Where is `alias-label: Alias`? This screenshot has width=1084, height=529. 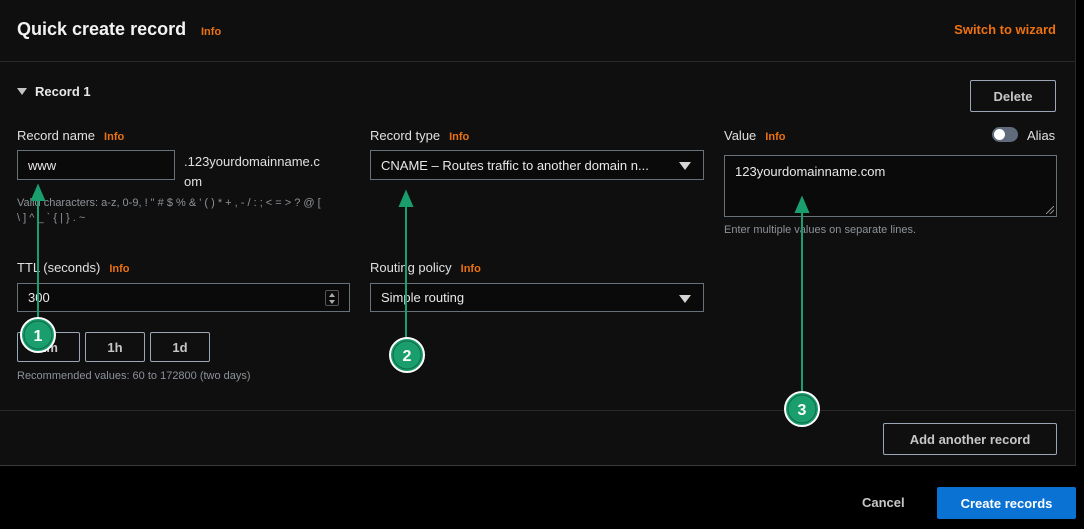
alias-label: Alias is located at coordinates (1041, 135).